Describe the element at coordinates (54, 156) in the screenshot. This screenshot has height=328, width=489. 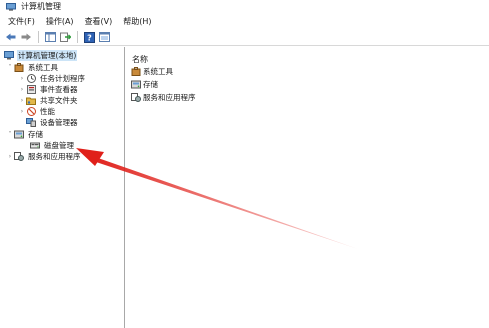
I see `tree-item-label: 服务和应用程序` at that location.